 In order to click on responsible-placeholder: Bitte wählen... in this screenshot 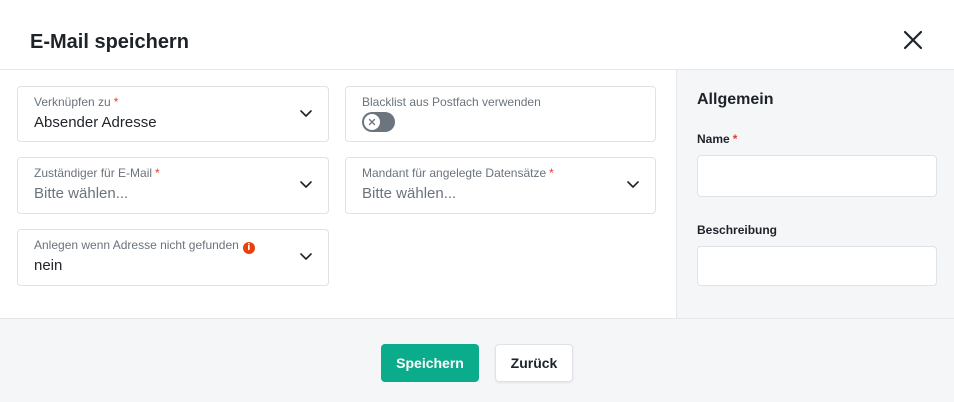, I will do `click(81, 193)`.